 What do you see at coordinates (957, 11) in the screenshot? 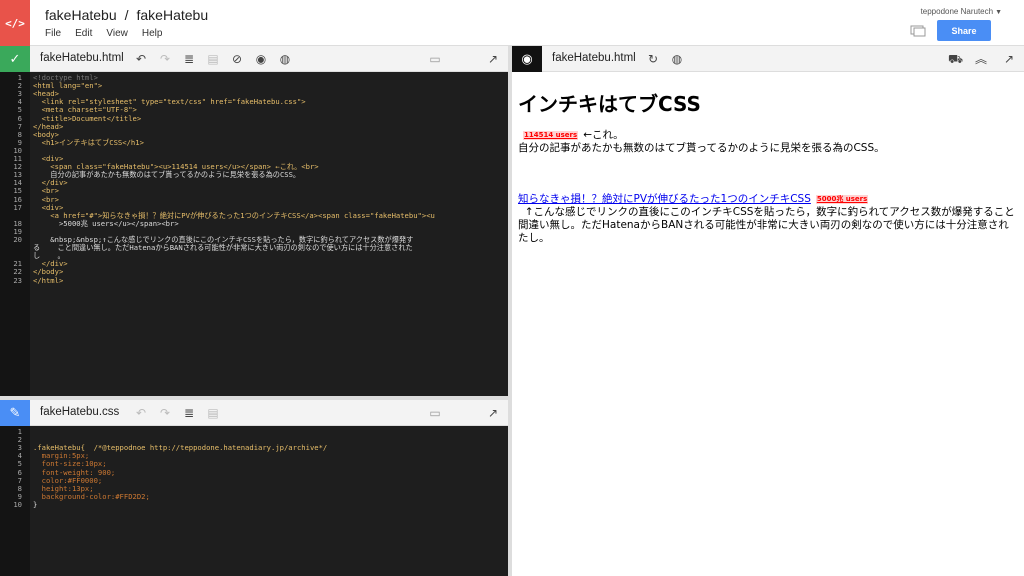
I see `user-name: teppodone Narutech` at bounding box center [957, 11].